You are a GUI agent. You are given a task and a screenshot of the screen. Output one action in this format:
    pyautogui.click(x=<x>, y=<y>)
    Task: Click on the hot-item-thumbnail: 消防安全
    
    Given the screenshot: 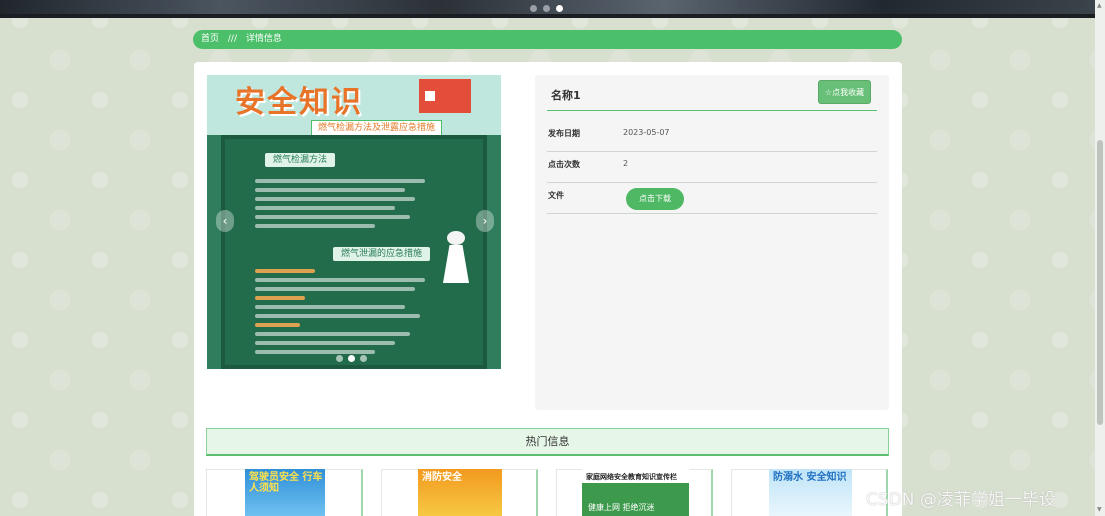 What is the action you would take?
    pyautogui.click(x=460, y=492)
    